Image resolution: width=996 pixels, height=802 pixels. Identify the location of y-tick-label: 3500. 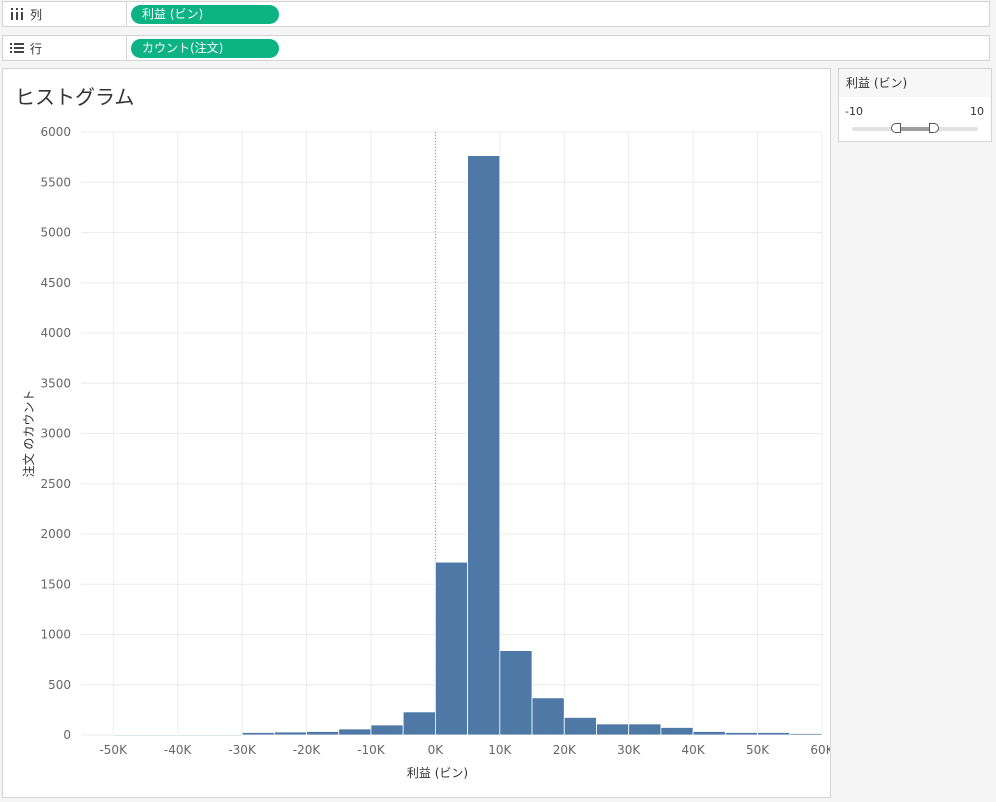
(55, 383).